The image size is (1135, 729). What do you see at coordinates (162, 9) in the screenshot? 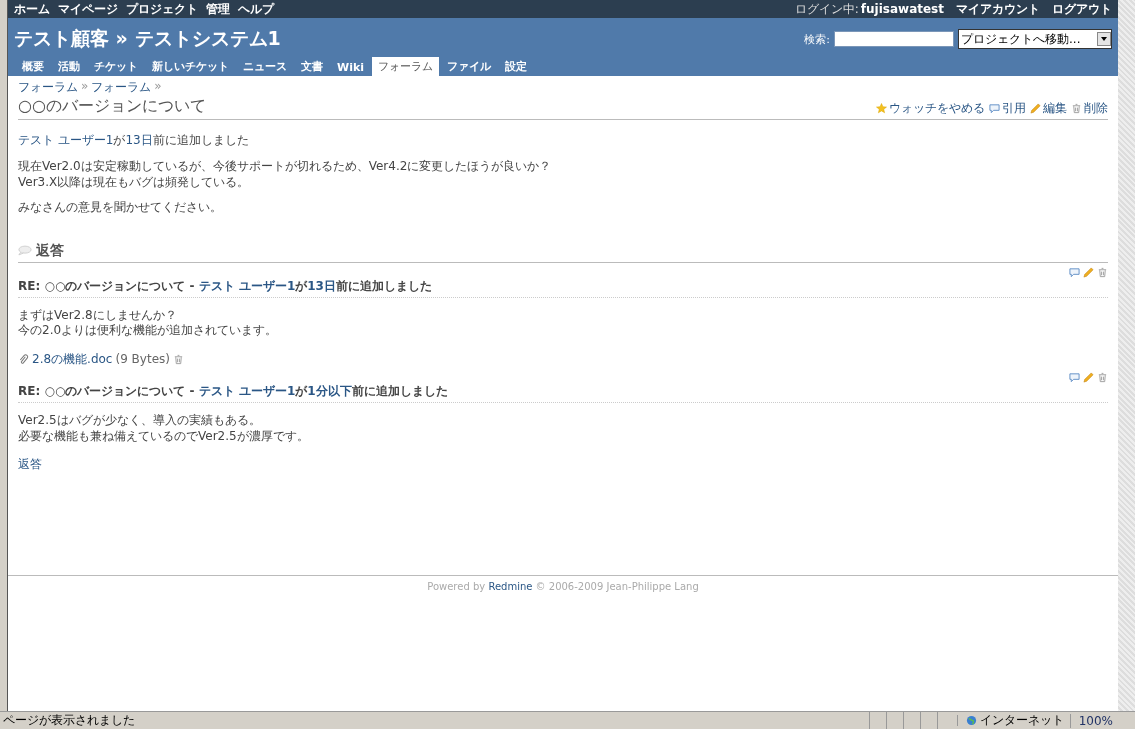
I see `top-menu-link: プロジェクト` at bounding box center [162, 9].